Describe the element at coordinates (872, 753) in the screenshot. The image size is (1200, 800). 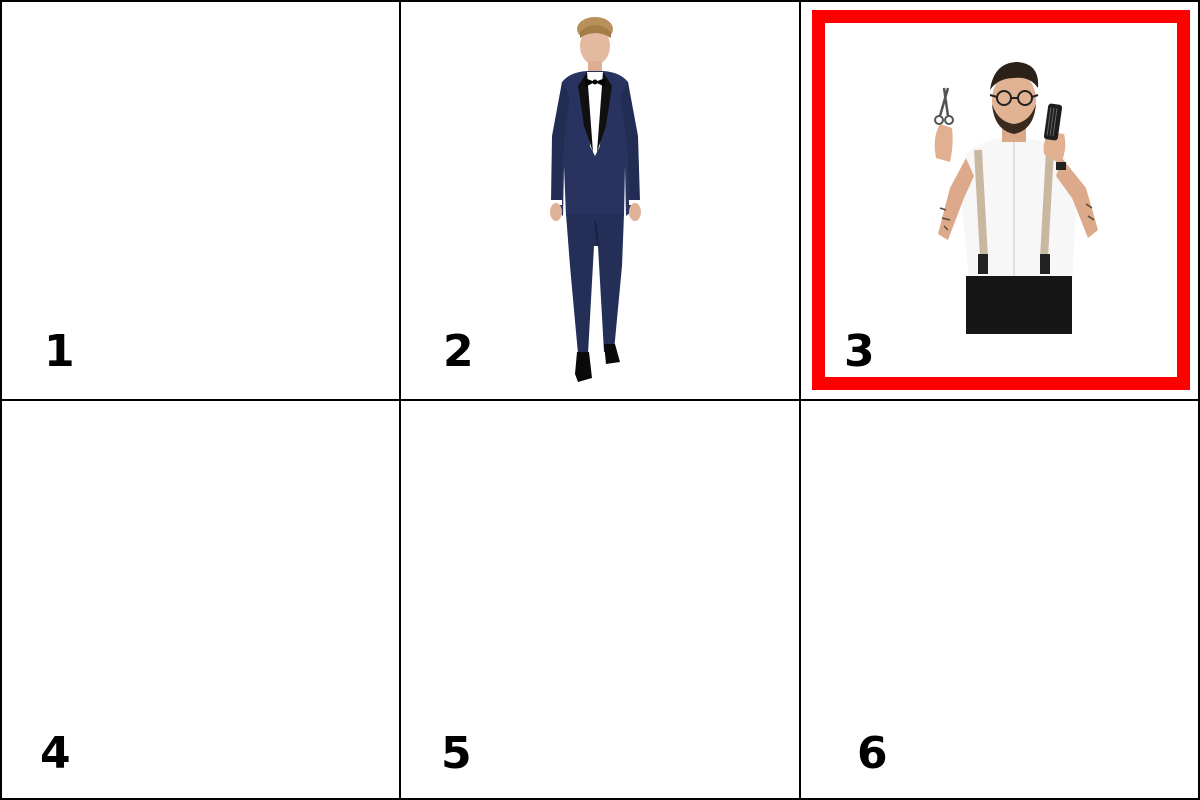
I see `cell-number-label: 6` at that location.